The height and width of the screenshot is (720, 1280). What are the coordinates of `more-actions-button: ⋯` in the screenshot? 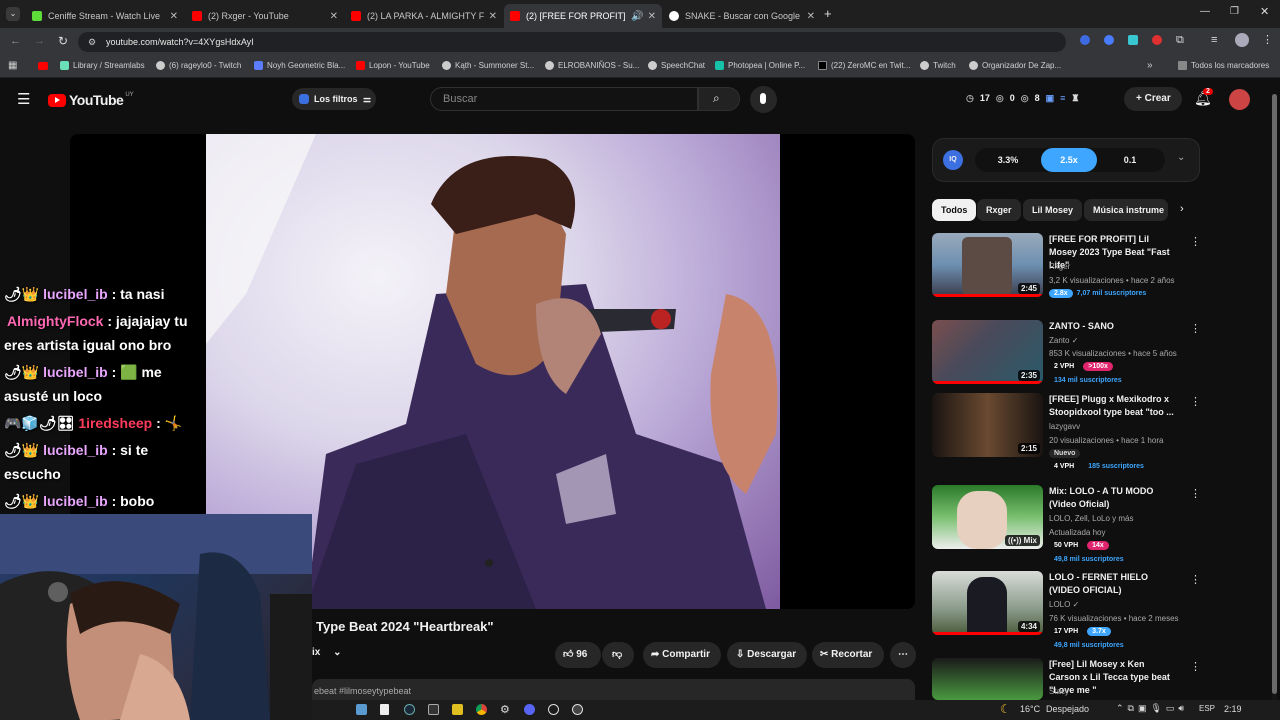 It's located at (903, 655).